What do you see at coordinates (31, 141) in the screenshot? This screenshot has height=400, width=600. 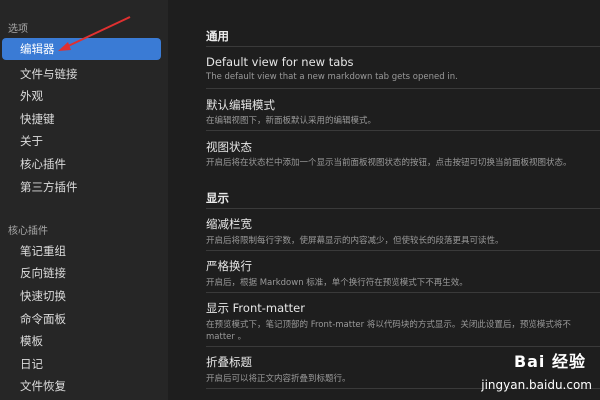 I see `sidebar-item-about: 关于` at bounding box center [31, 141].